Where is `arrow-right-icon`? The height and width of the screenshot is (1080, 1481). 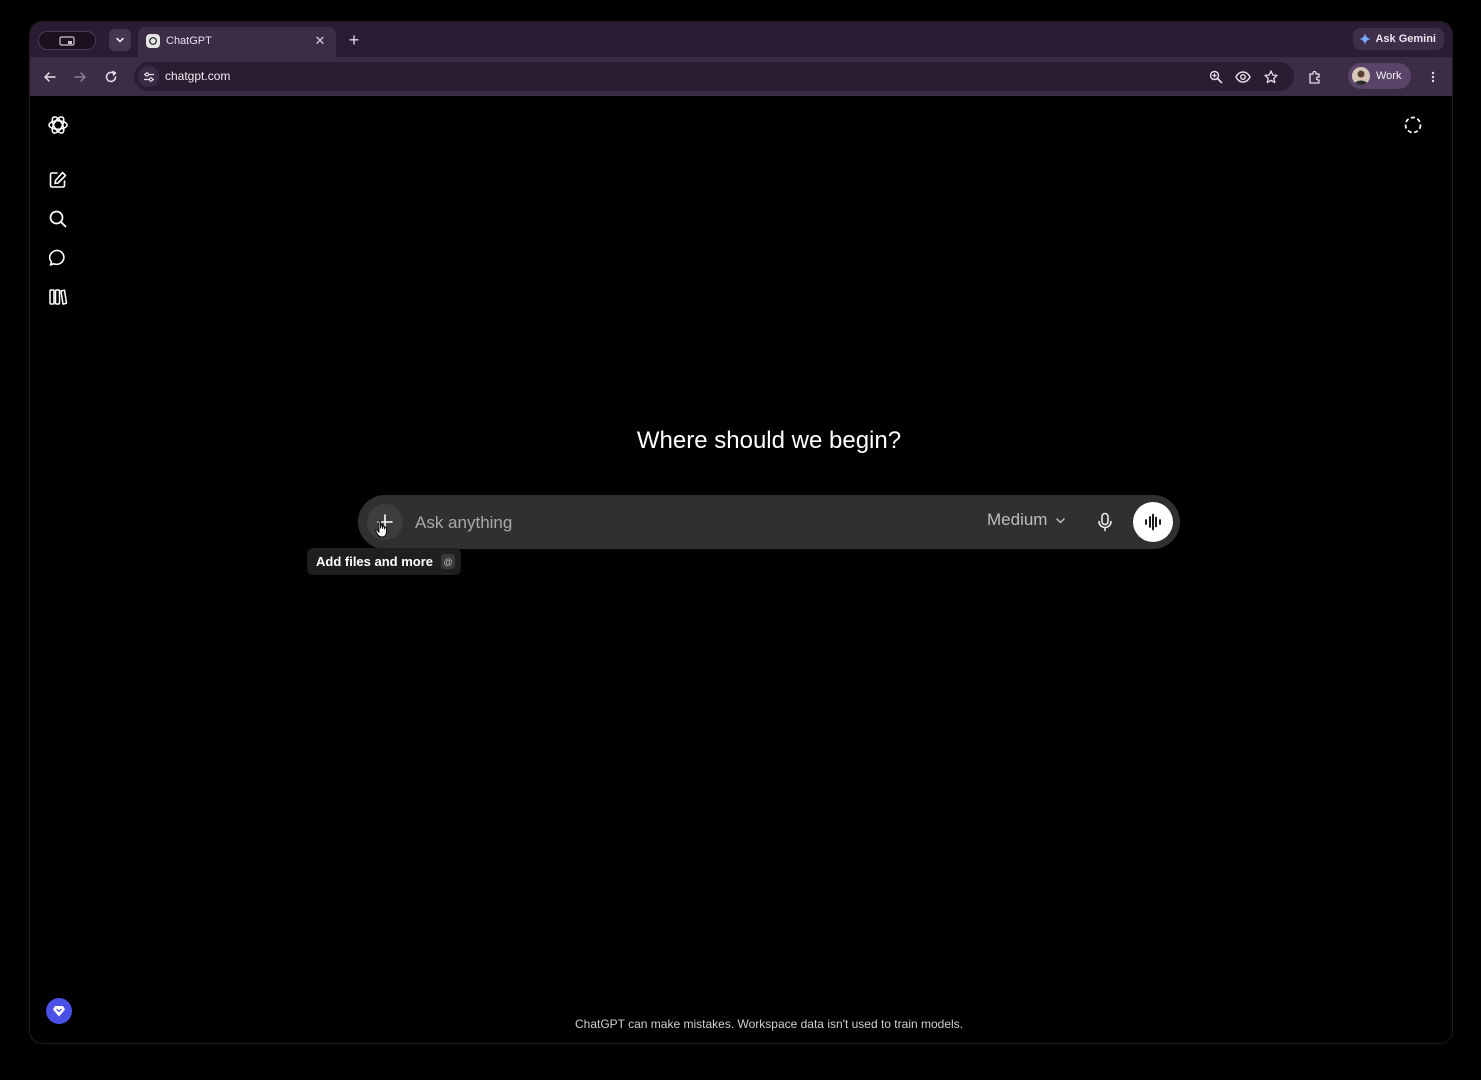 arrow-right-icon is located at coordinates (80, 77).